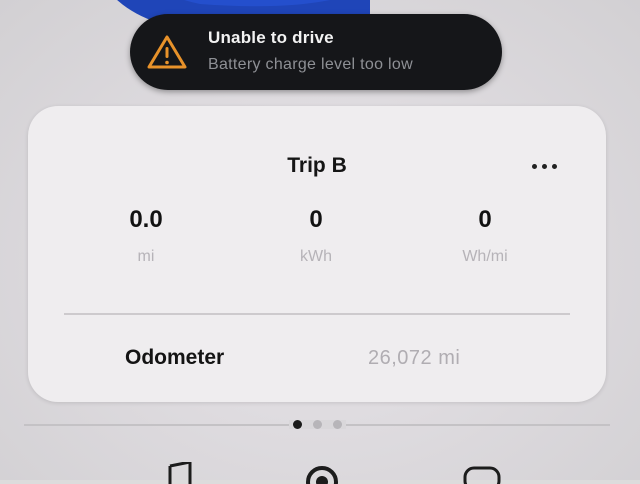  What do you see at coordinates (316, 219) in the screenshot?
I see `trip-energy-value: 0` at bounding box center [316, 219].